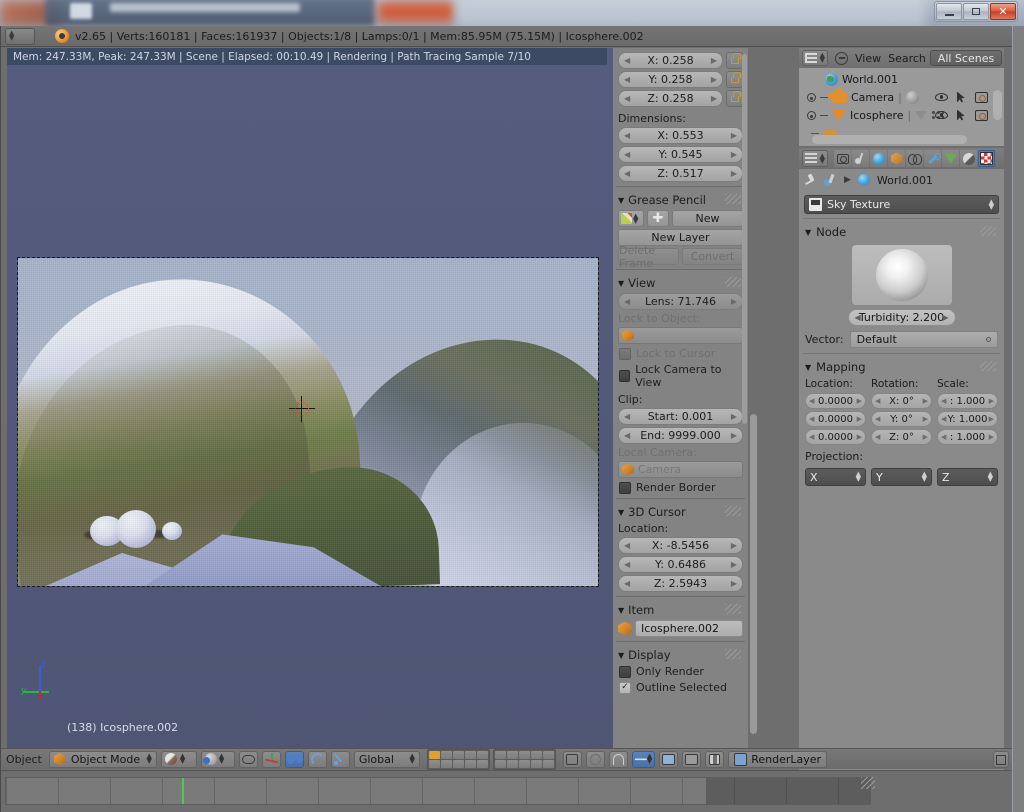  What do you see at coordinates (102, 759) in the screenshot?
I see `interaction-mode-select: Object Mode ▲ ▼` at bounding box center [102, 759].